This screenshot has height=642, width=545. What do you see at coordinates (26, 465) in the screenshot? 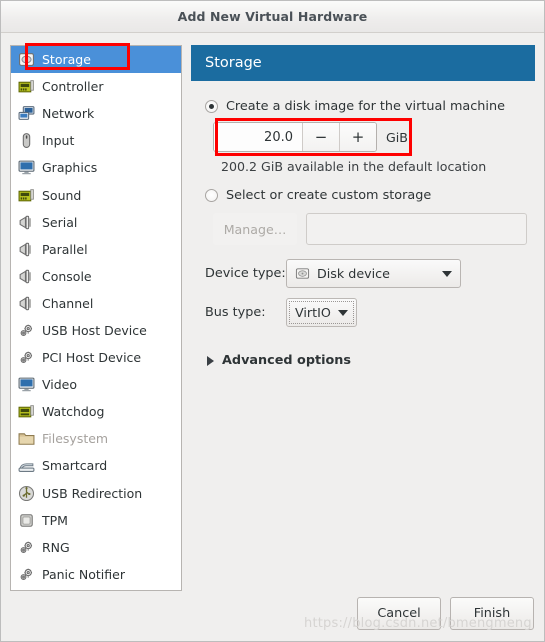
I see `smartcard-reader-icon` at bounding box center [26, 465].